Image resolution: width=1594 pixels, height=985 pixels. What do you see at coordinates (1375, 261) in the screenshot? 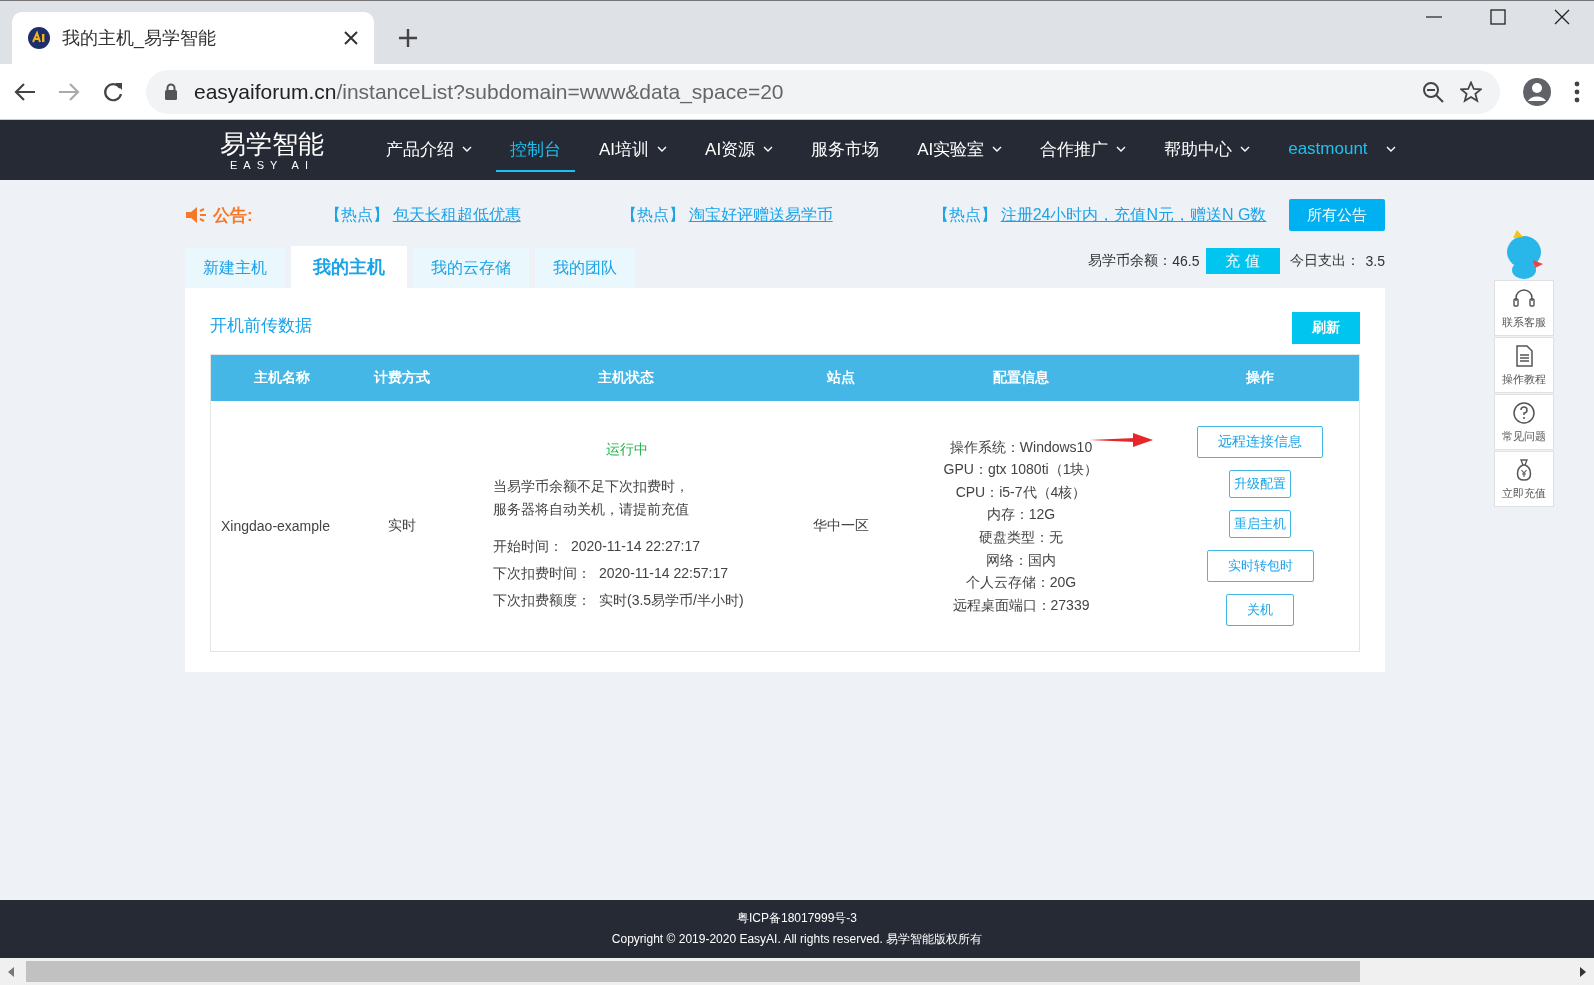
I see `spend-value: 3.5` at bounding box center [1375, 261].